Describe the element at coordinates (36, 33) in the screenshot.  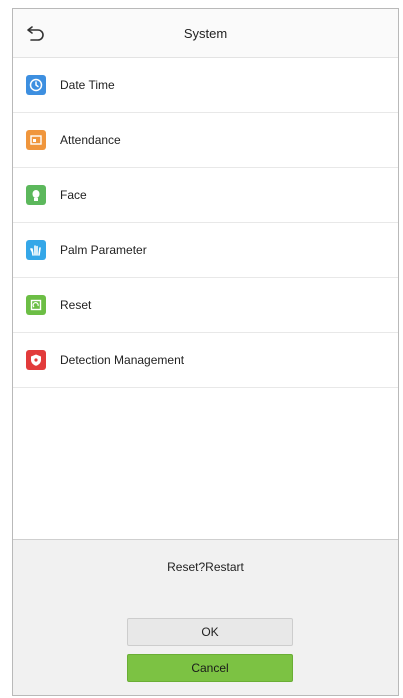
I see `back-arrow-icon` at that location.